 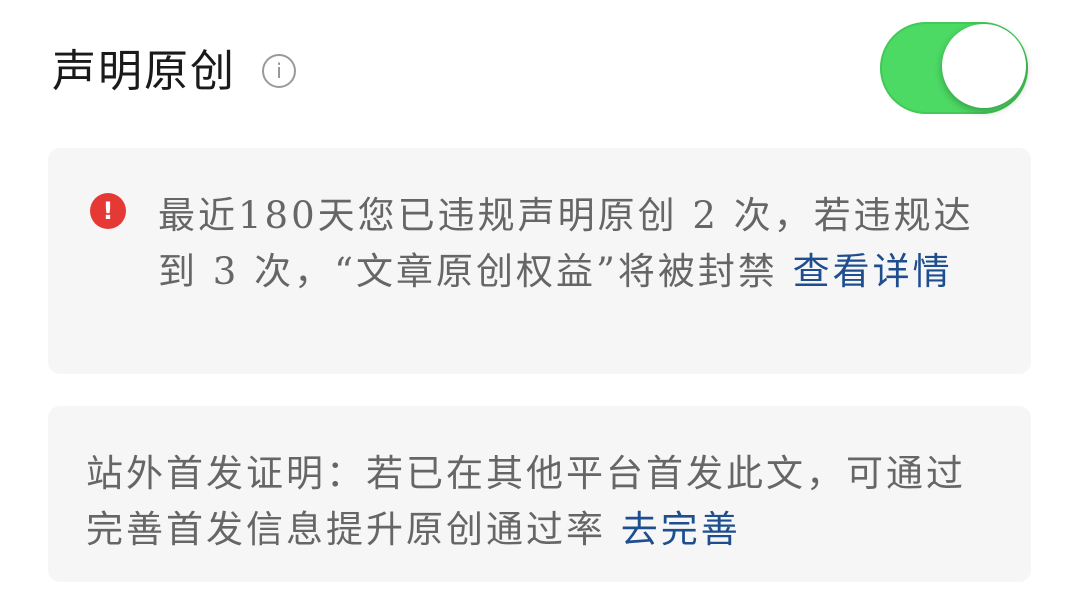 I want to click on exclamation-icon: !, so click(x=108, y=211).